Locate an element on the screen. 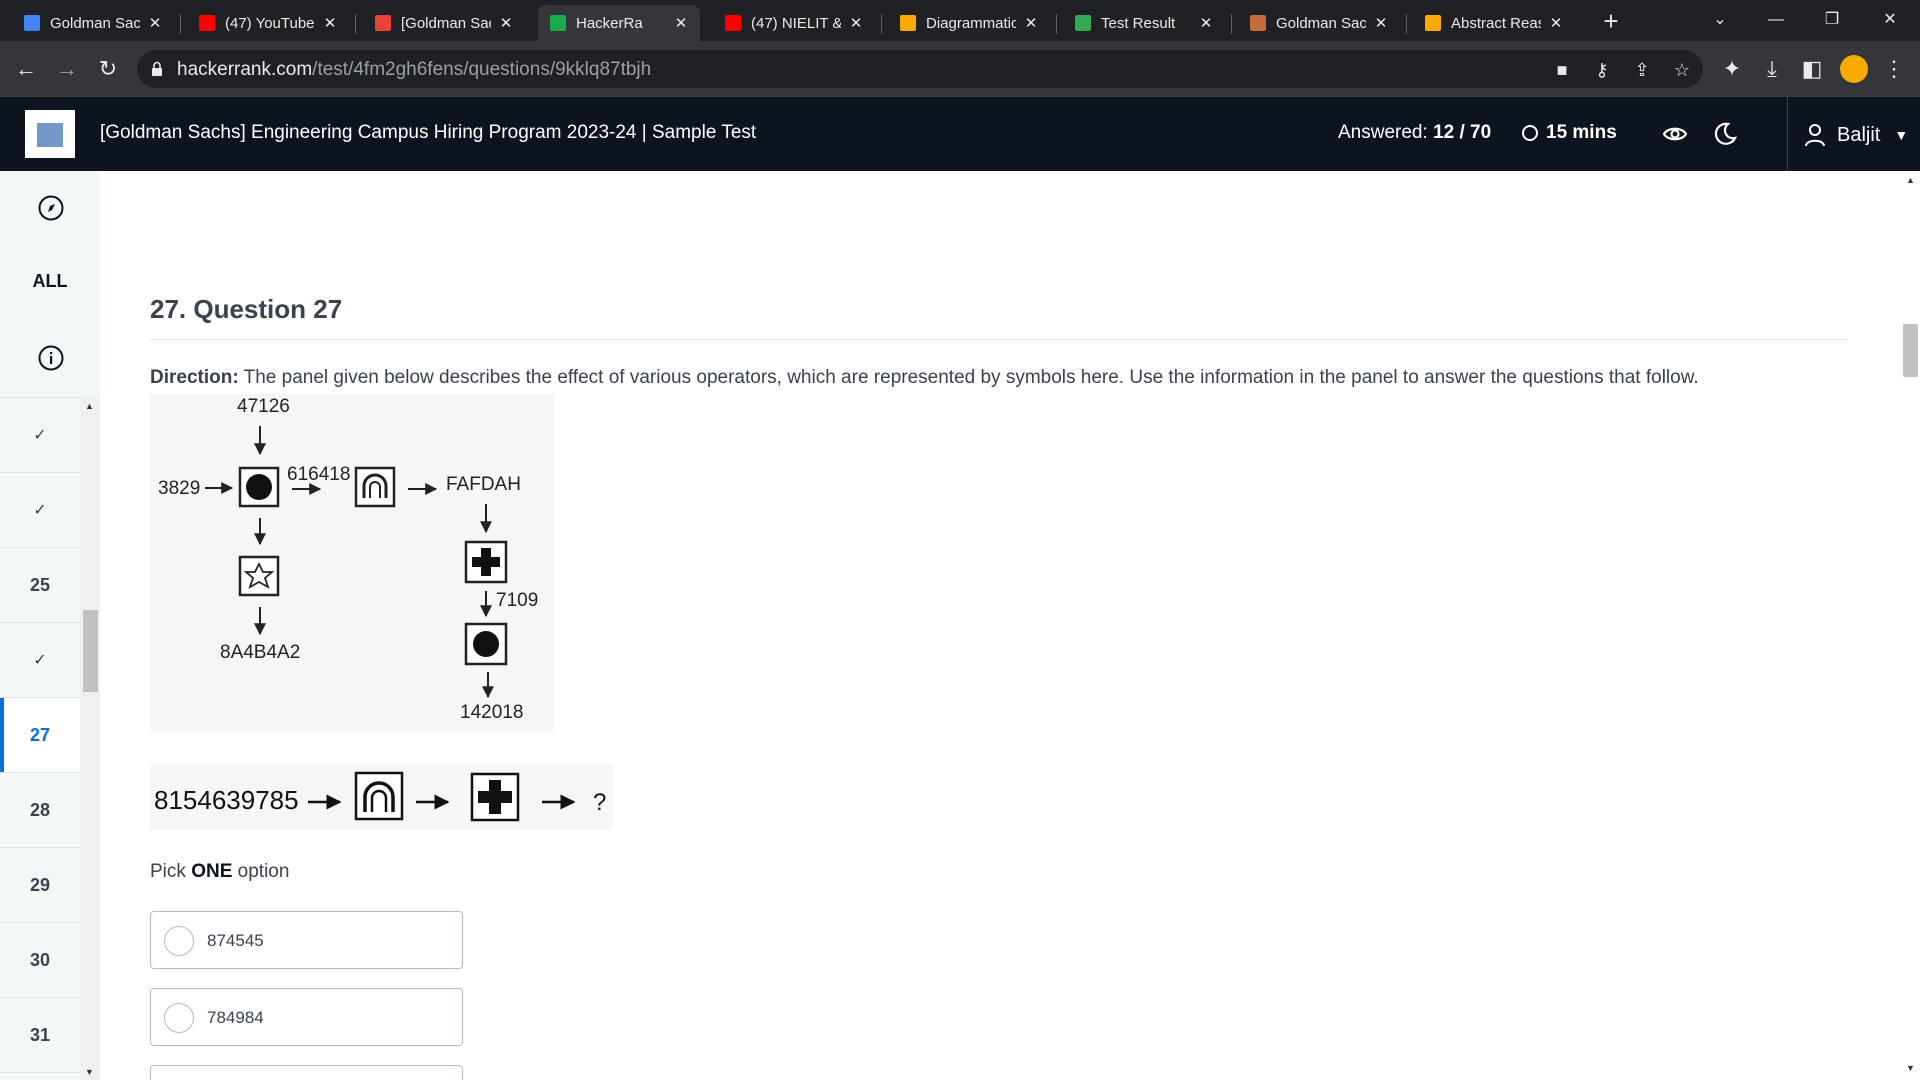  browser-tab: Goldman Sac ✕ is located at coordinates (1319, 23).